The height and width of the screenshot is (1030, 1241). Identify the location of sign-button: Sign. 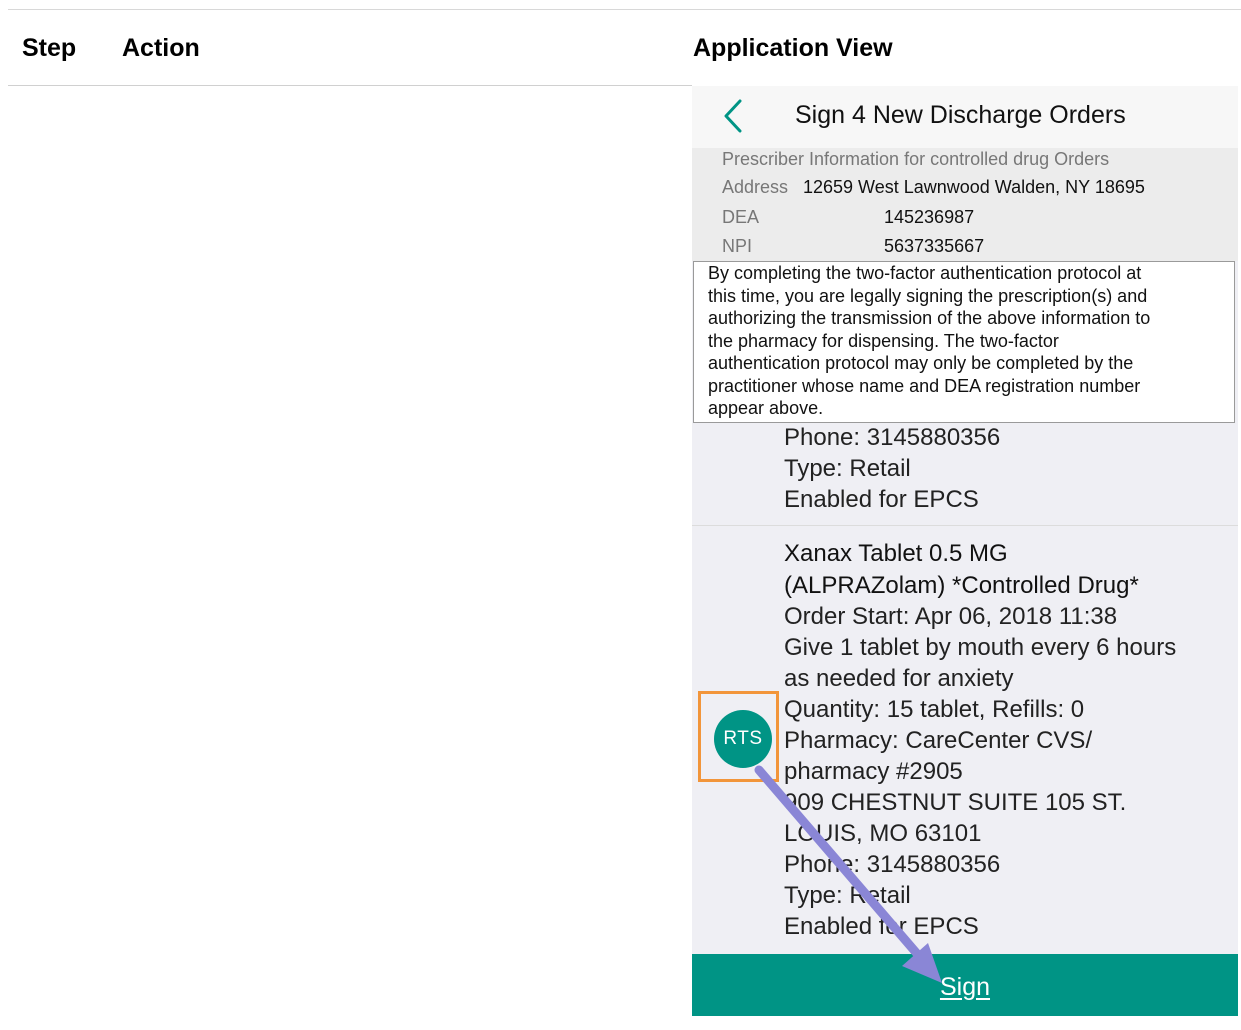
(965, 985).